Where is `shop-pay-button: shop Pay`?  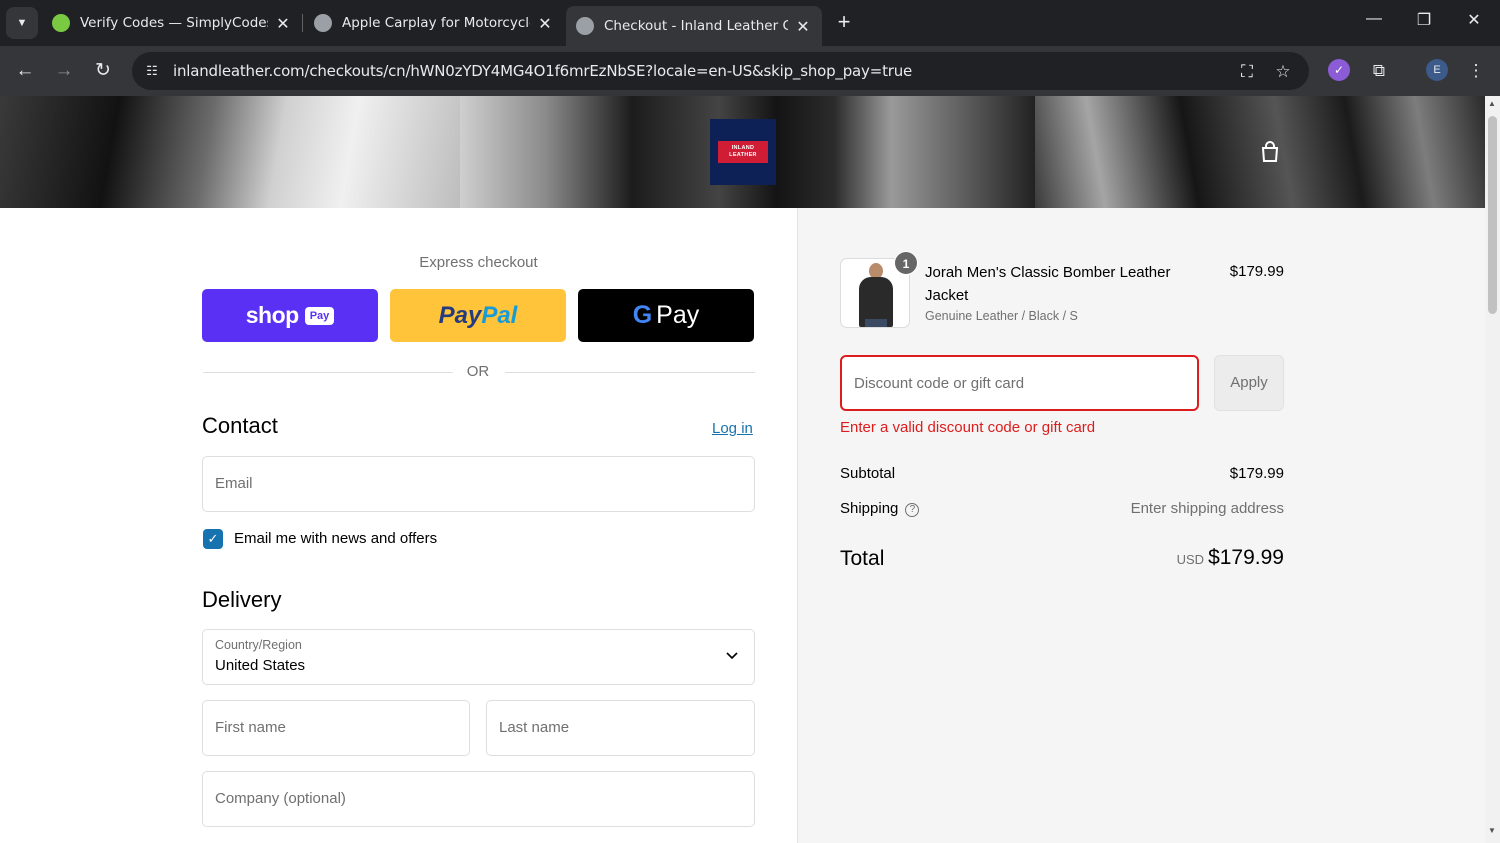
shop-pay-button: shop Pay is located at coordinates (290, 315).